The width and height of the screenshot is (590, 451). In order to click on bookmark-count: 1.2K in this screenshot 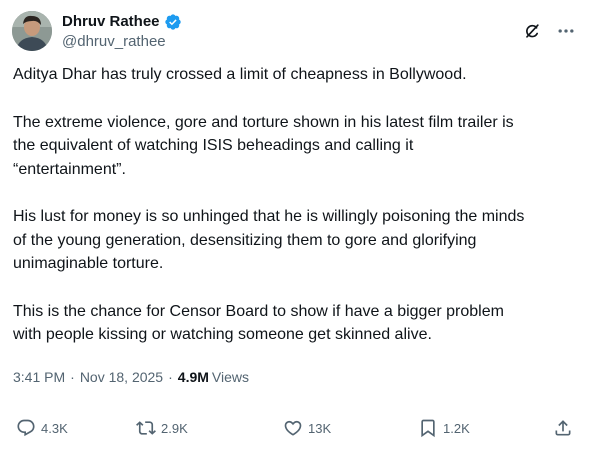, I will do `click(456, 428)`.